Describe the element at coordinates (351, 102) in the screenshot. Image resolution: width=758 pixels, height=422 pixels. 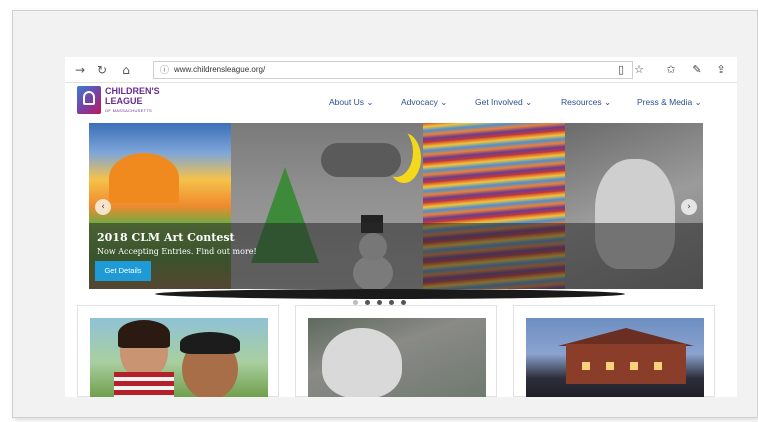
I see `nav-about-us: About Us ⌄` at that location.